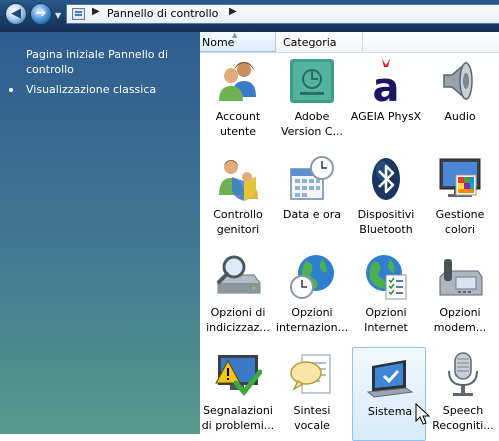  What do you see at coordinates (460, 116) in the screenshot?
I see `item-label: Audio` at bounding box center [460, 116].